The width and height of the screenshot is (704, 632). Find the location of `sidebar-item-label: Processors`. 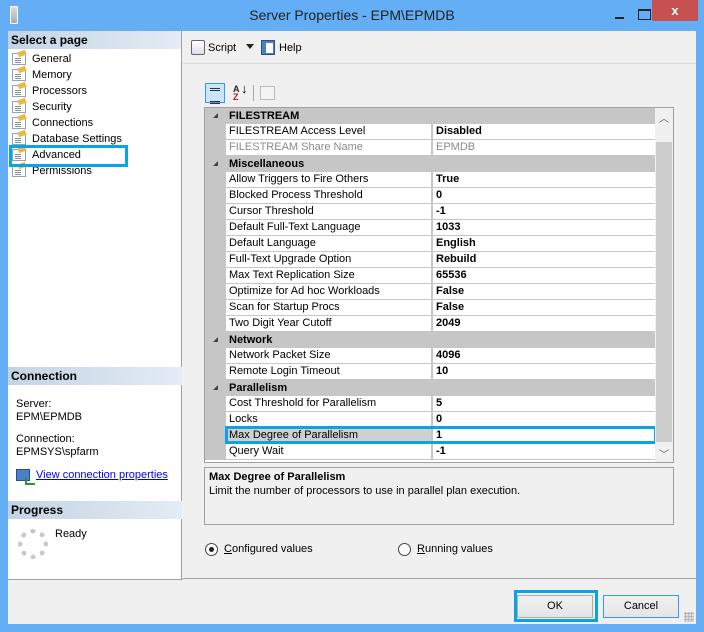

sidebar-item-label: Processors is located at coordinates (60, 91).